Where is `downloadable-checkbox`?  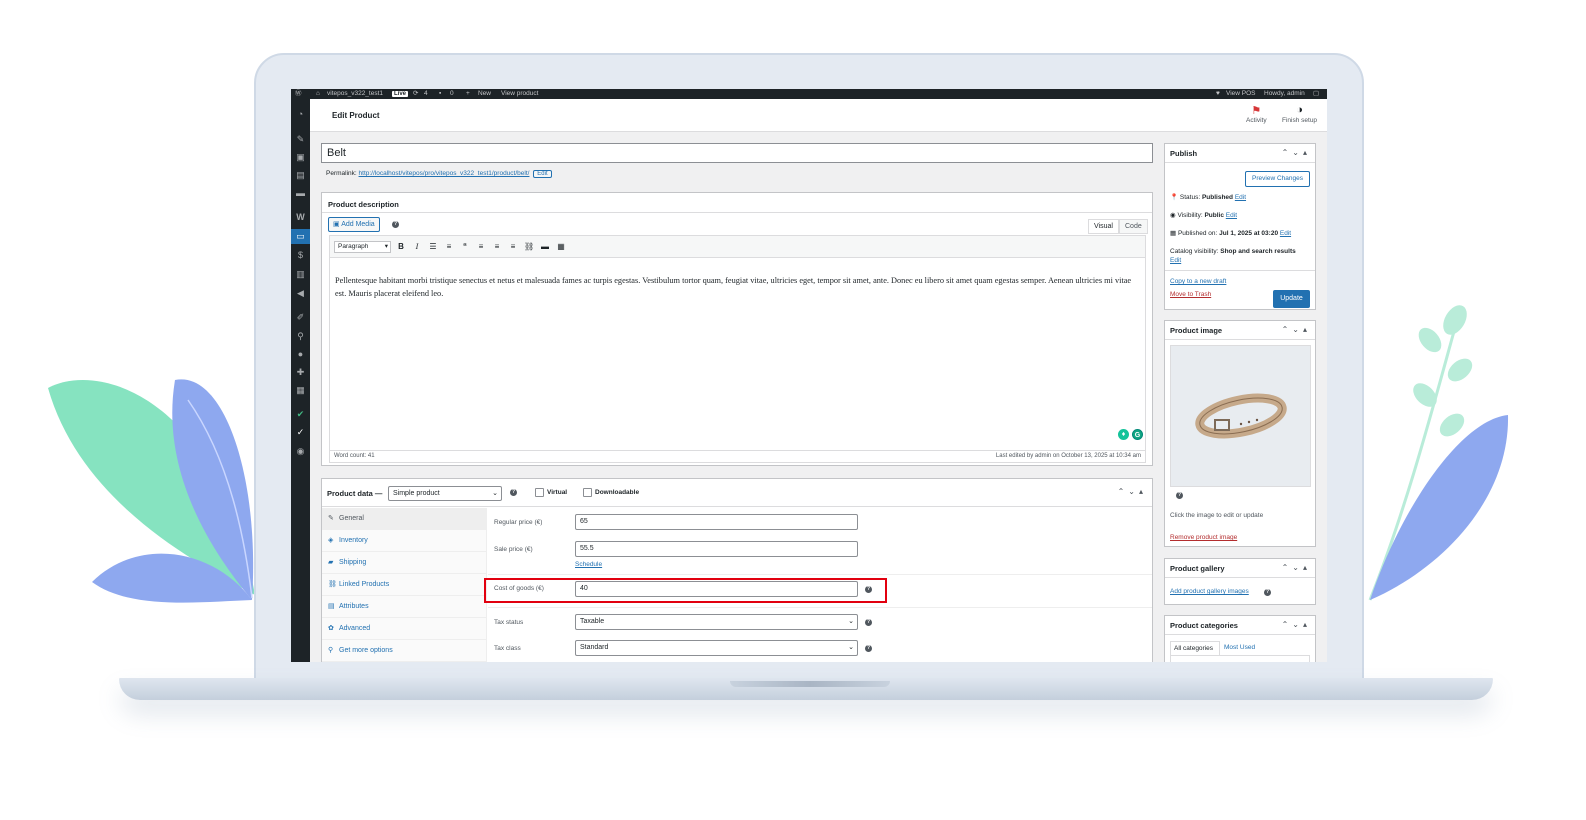
downloadable-checkbox is located at coordinates (587, 492).